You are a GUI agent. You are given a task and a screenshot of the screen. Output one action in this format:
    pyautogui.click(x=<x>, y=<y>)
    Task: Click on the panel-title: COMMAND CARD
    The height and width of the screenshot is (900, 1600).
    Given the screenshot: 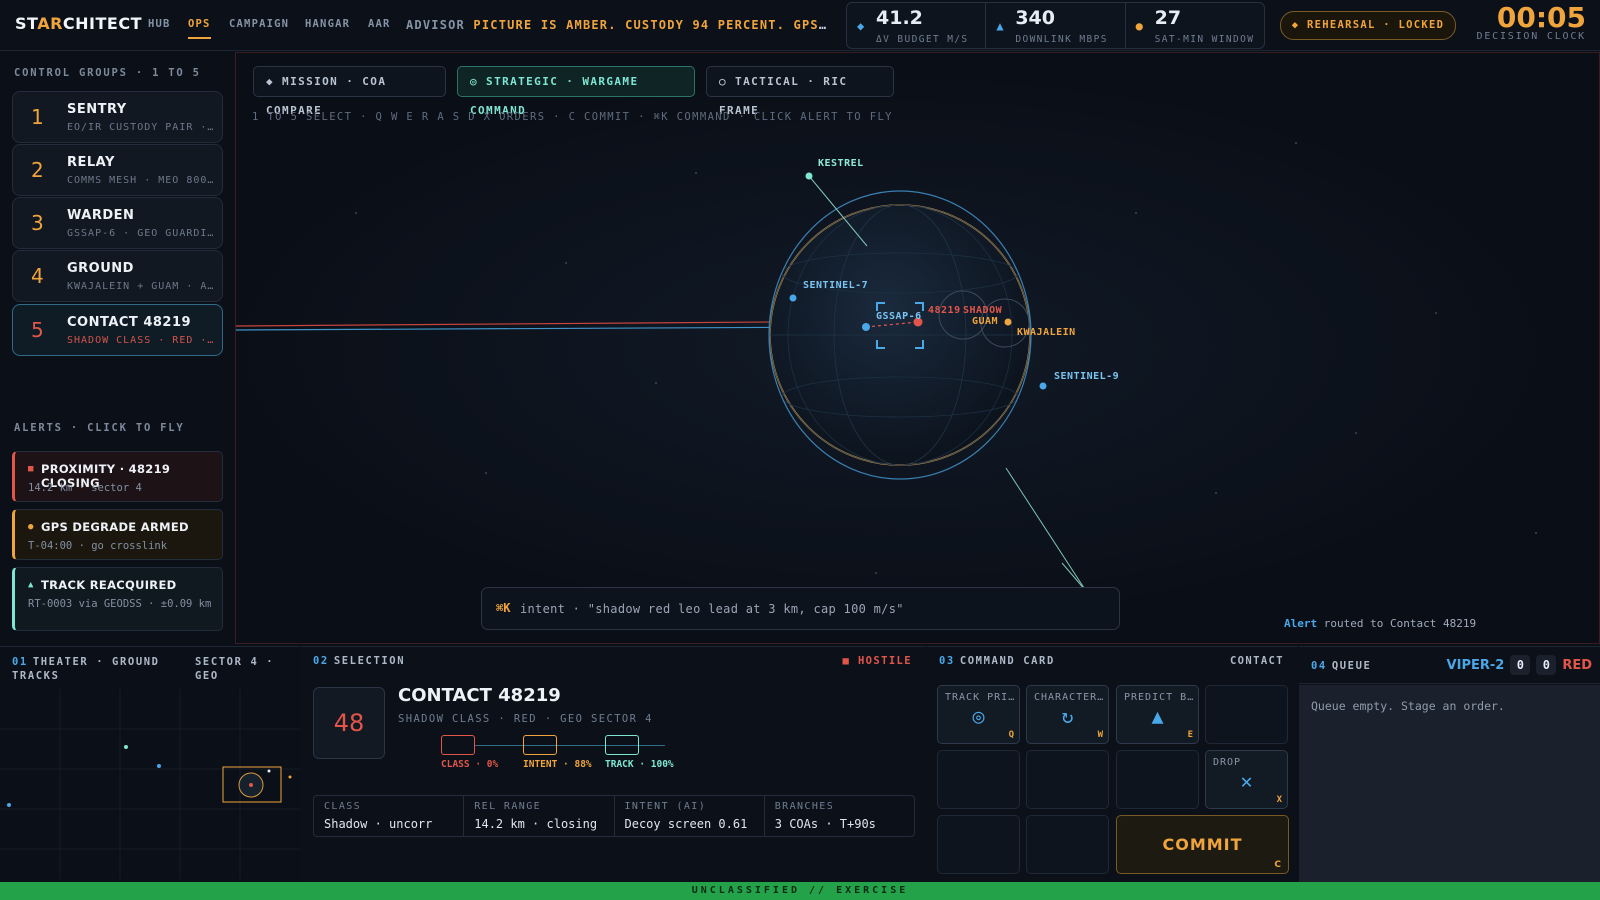 What is the action you would take?
    pyautogui.click(x=1007, y=661)
    